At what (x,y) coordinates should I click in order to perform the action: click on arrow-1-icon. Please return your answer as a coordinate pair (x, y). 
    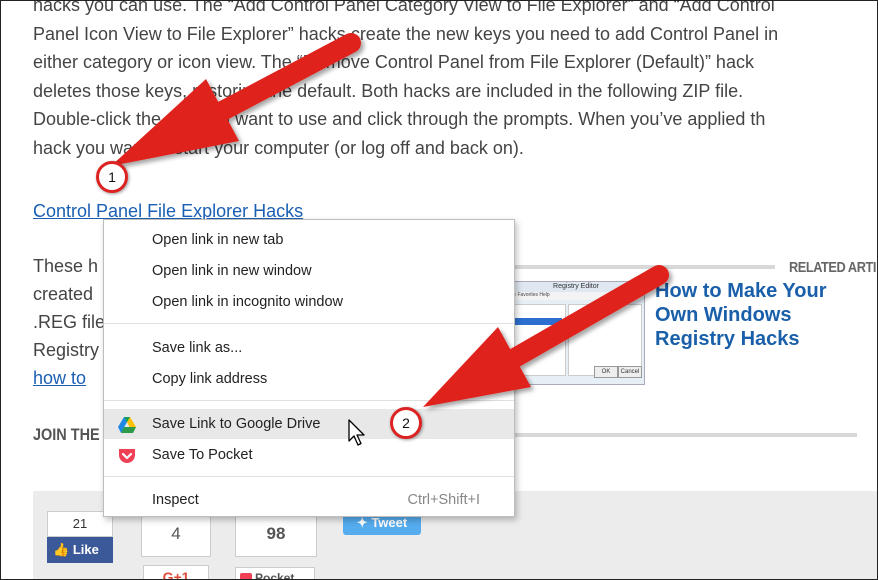
    Looking at the image, I should click on (236, 99).